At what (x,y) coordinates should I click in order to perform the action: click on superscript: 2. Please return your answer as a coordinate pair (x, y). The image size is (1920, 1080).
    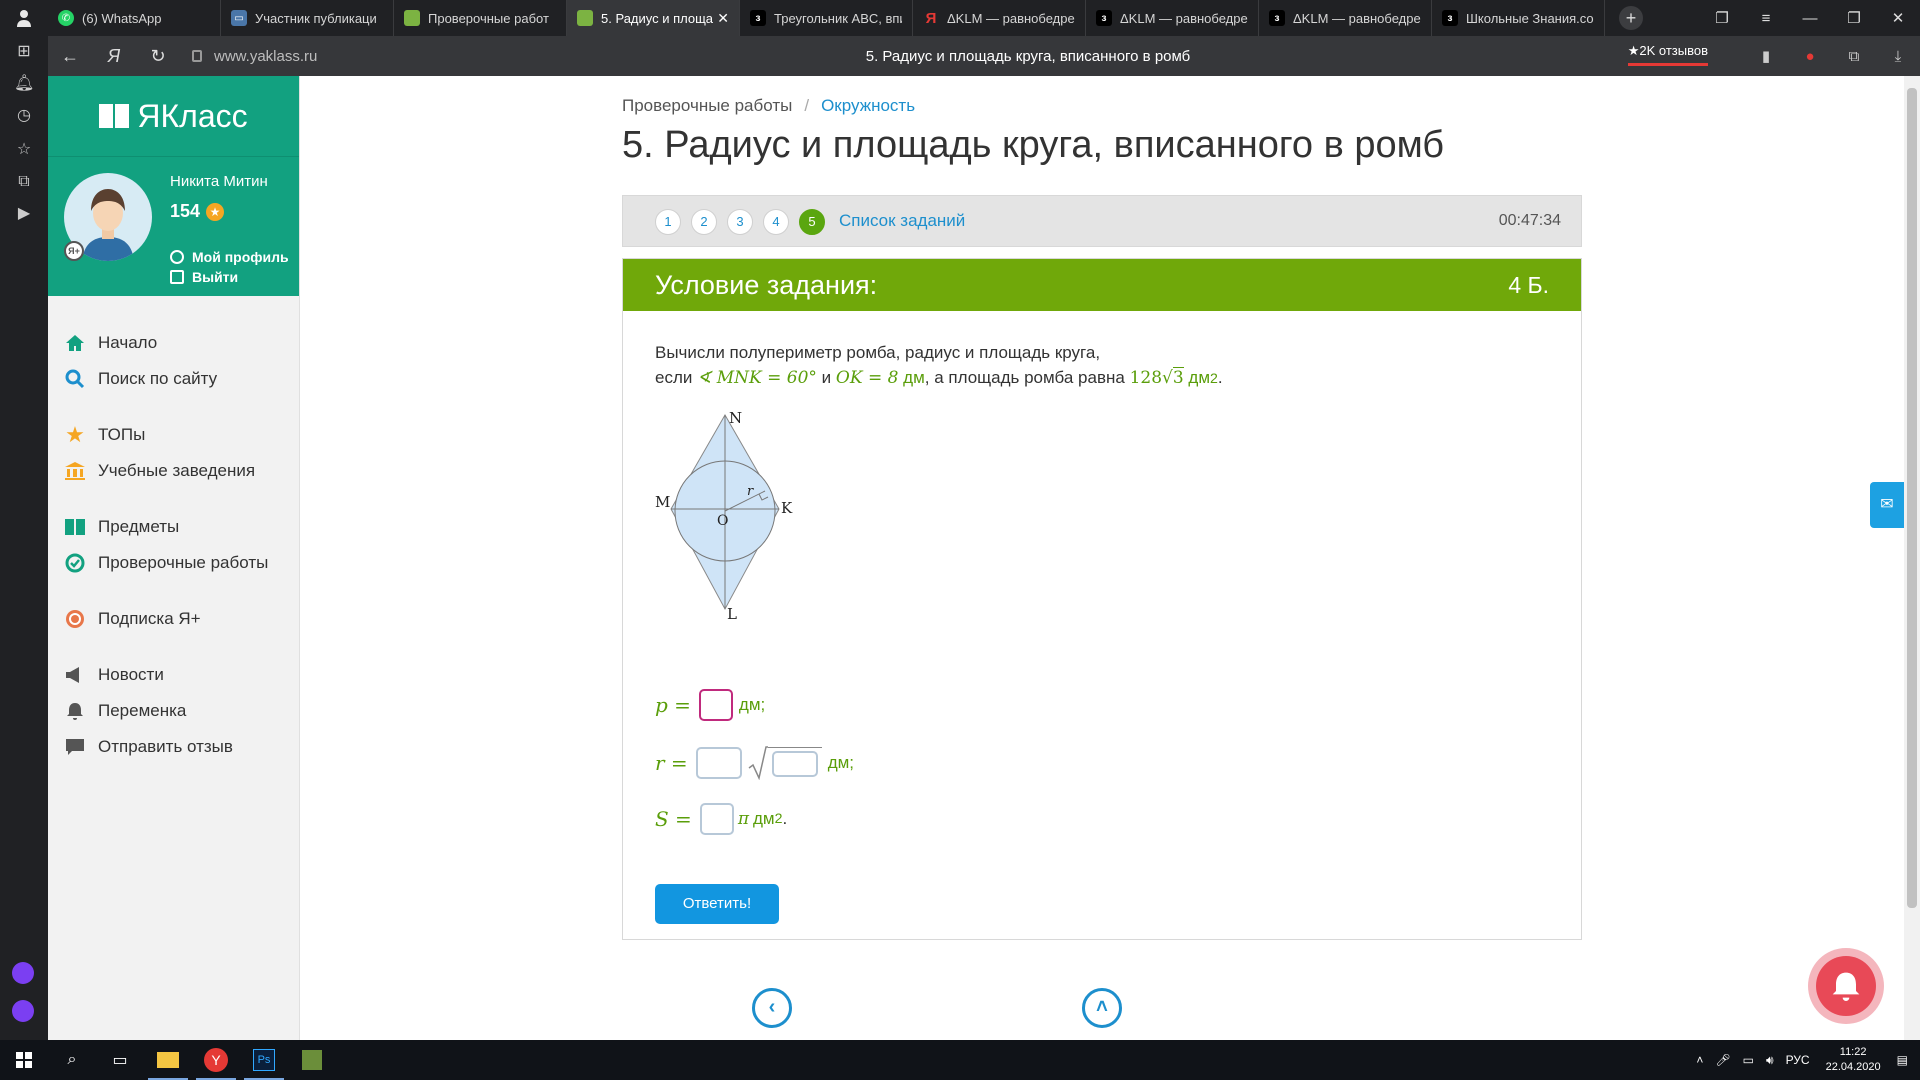
    Looking at the image, I should click on (778, 819).